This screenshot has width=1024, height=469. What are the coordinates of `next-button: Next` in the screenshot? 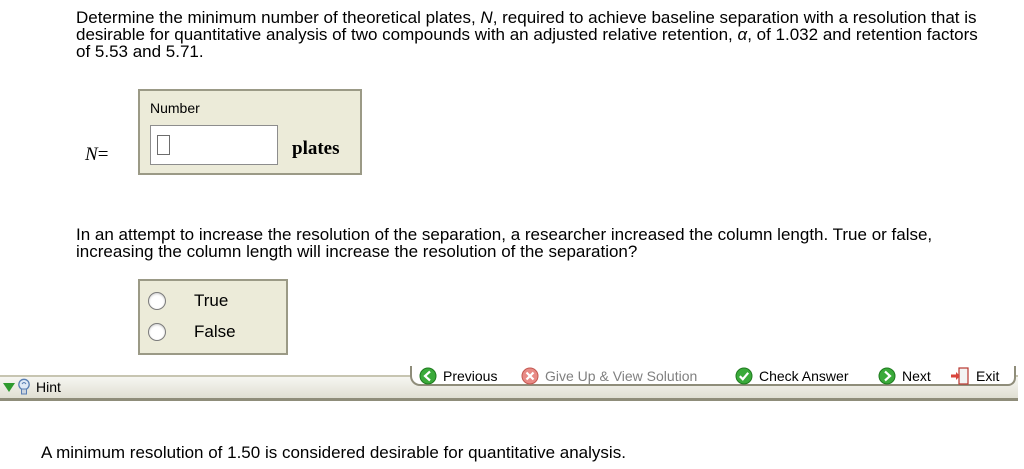 It's located at (904, 376).